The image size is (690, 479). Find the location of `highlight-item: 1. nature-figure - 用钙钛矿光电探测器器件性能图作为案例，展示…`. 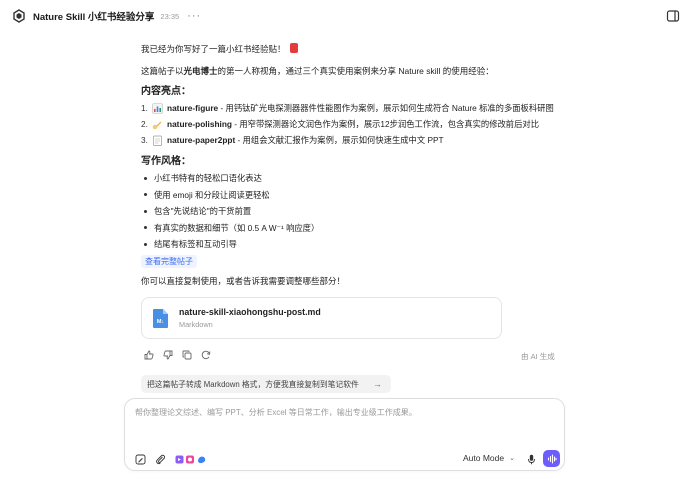

highlight-item: 1. nature-figure - 用钙钛矿光电探测器器件性能图作为案例，展示… is located at coordinates (347, 108).